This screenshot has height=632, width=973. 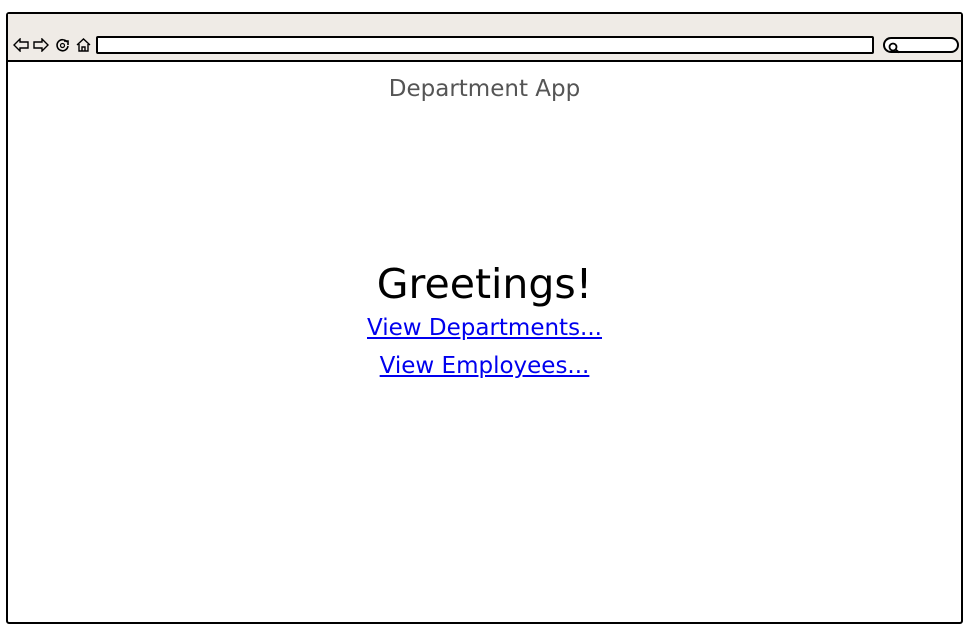 What do you see at coordinates (895, 48) in the screenshot?
I see `search-icon` at bounding box center [895, 48].